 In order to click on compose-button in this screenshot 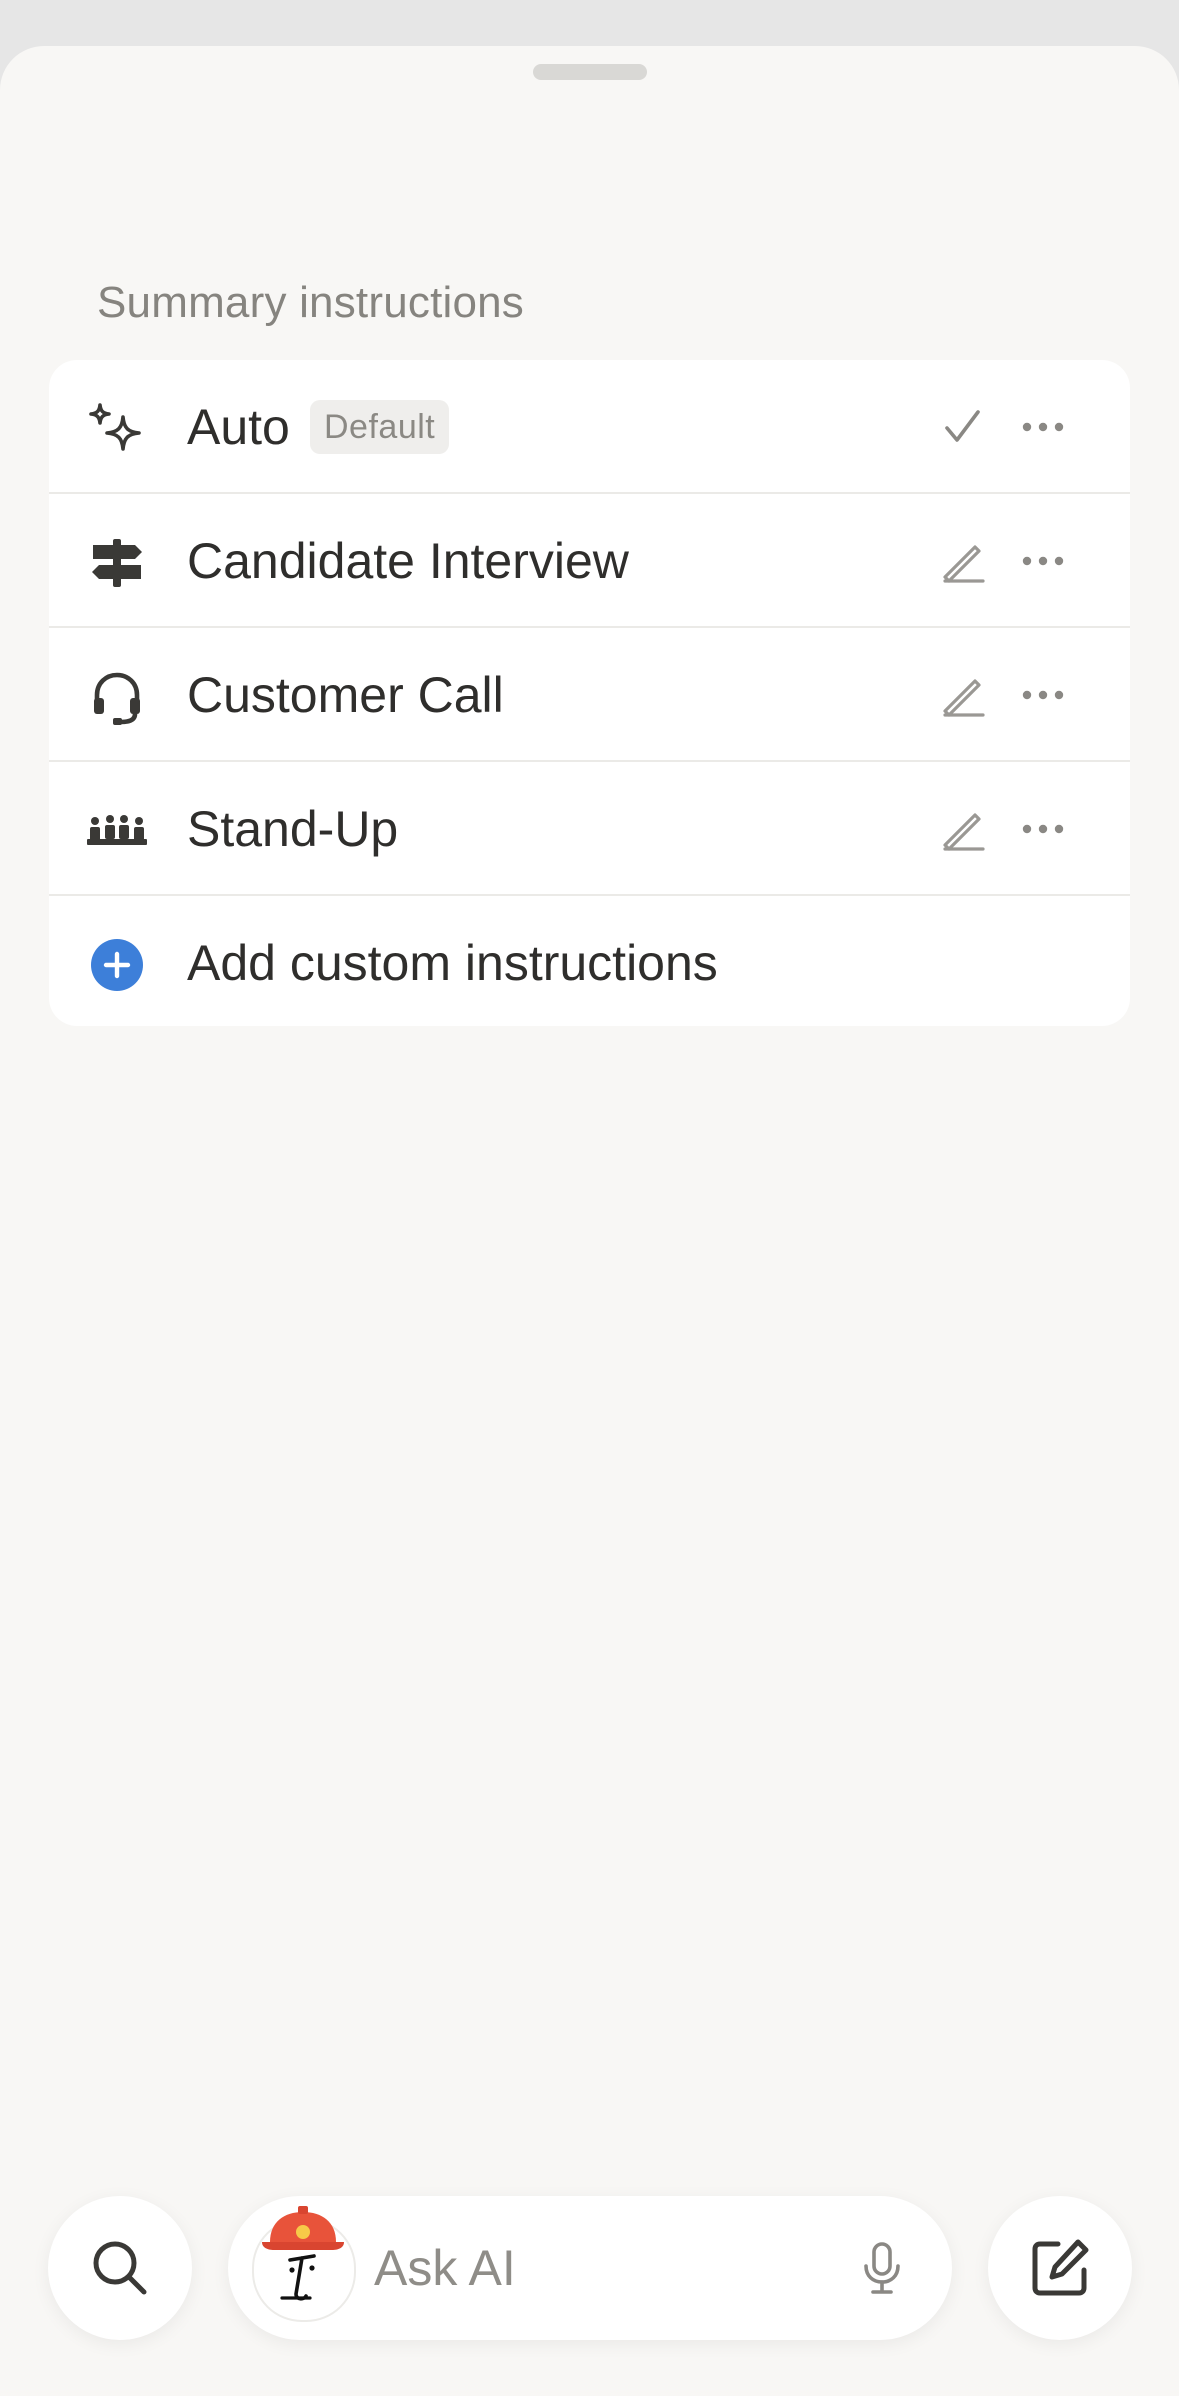, I will do `click(1060, 2268)`.